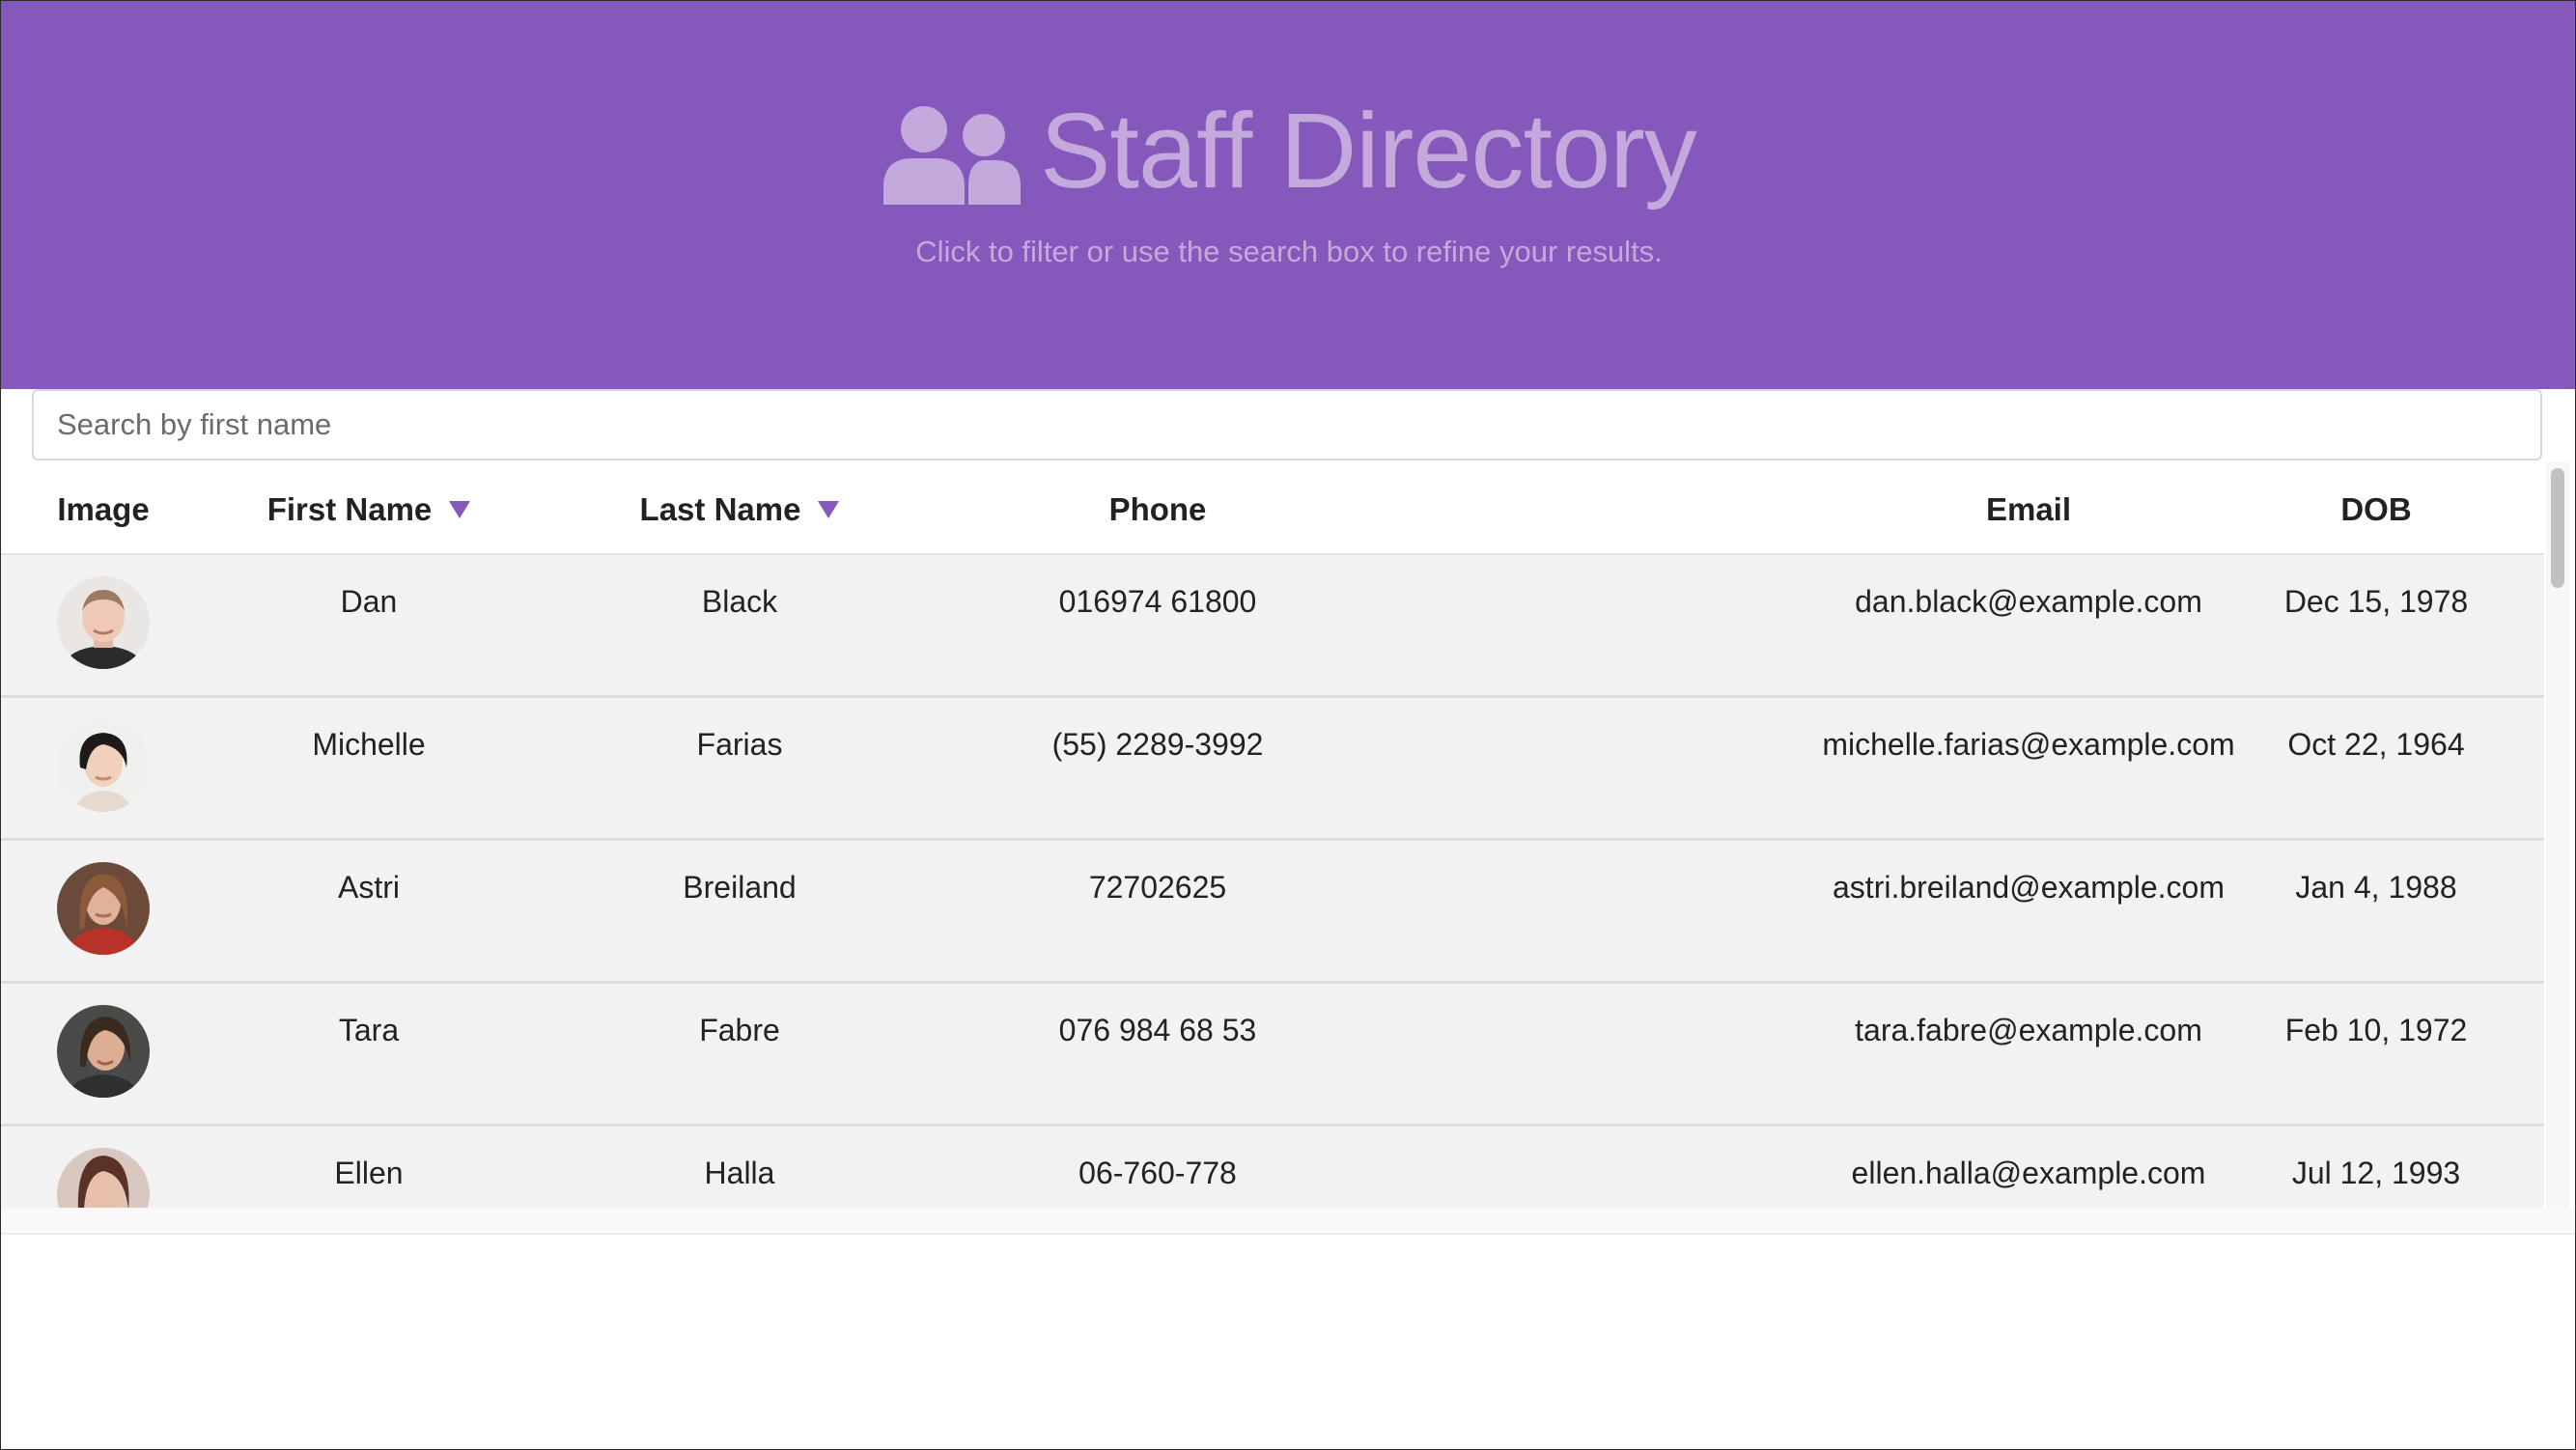 The width and height of the screenshot is (2576, 1450). What do you see at coordinates (2376, 509) in the screenshot?
I see `column-header-dob: DOB` at bounding box center [2376, 509].